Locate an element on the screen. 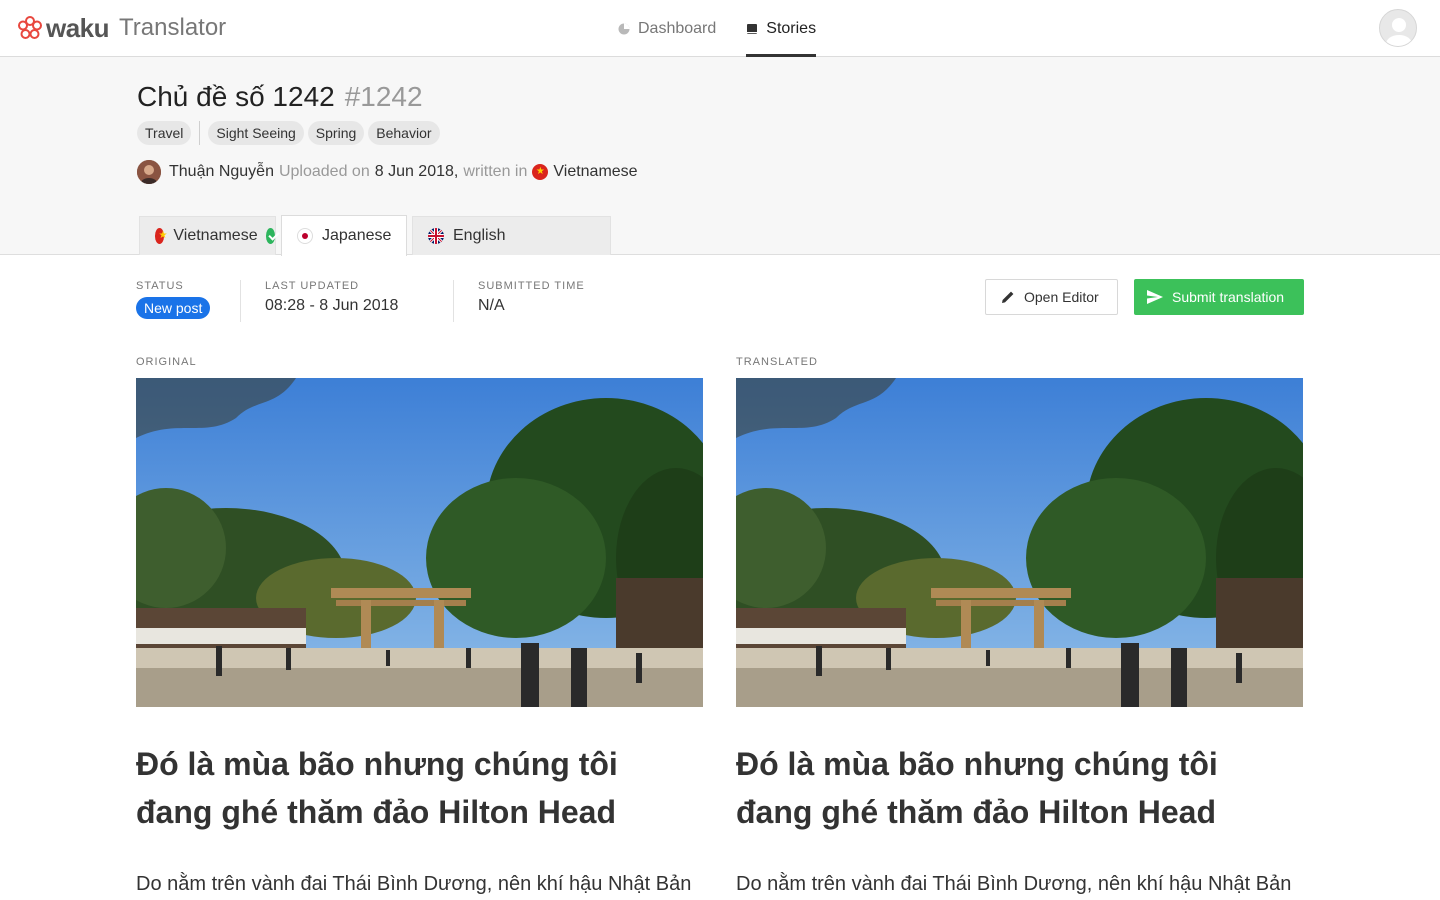 This screenshot has height=900, width=1440. written-prefix: written in is located at coordinates (495, 171).